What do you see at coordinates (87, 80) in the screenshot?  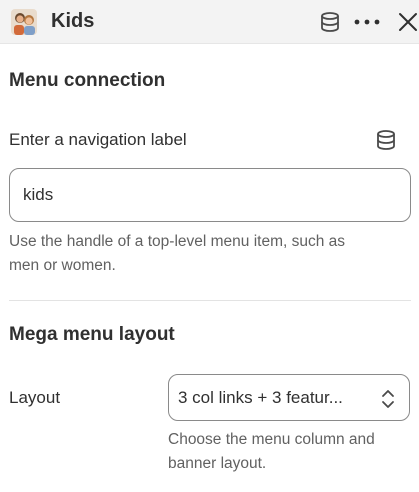 I see `menu-connection-heading: Menu connection` at bounding box center [87, 80].